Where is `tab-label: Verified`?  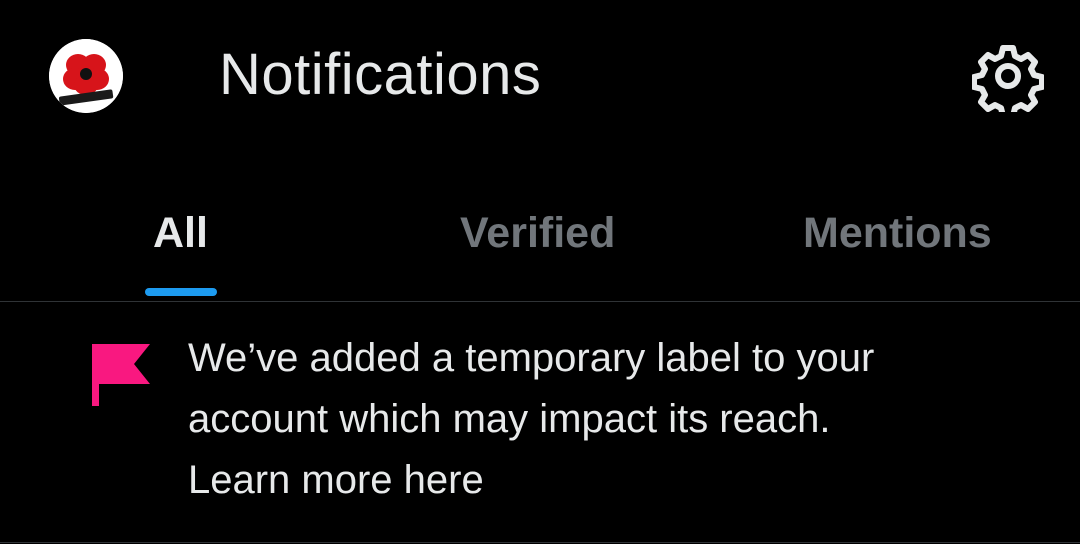
tab-label: Verified is located at coordinates (538, 233).